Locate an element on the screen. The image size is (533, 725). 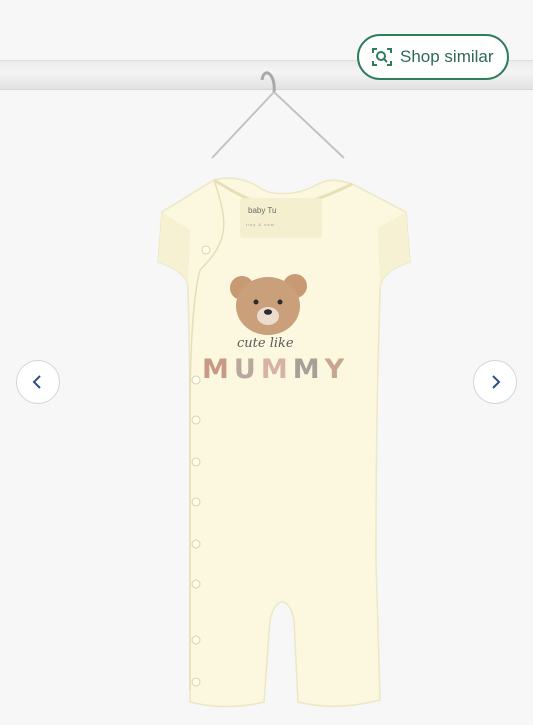
shop-similar-button: Shop similar is located at coordinates (433, 57).